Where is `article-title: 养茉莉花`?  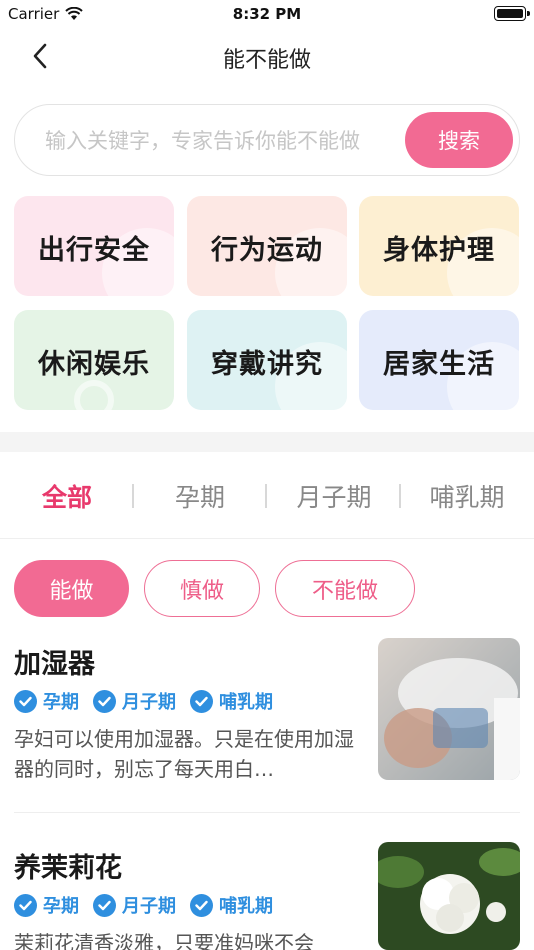 article-title: 养茉莉花 is located at coordinates (68, 868).